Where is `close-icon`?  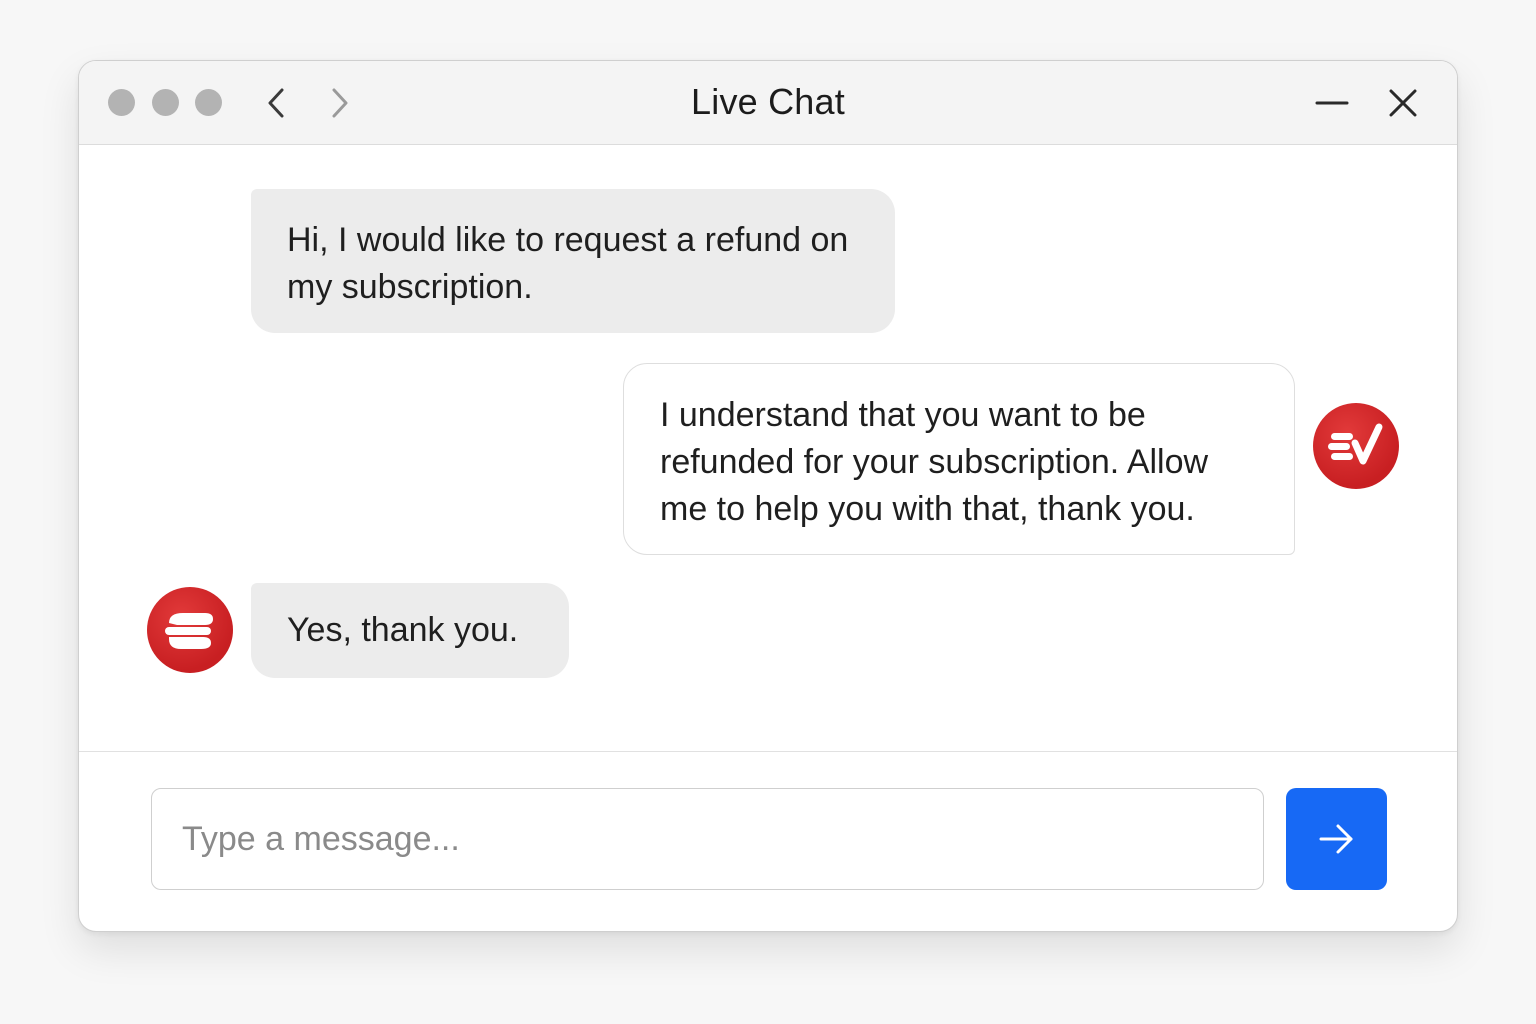 close-icon is located at coordinates (1403, 103).